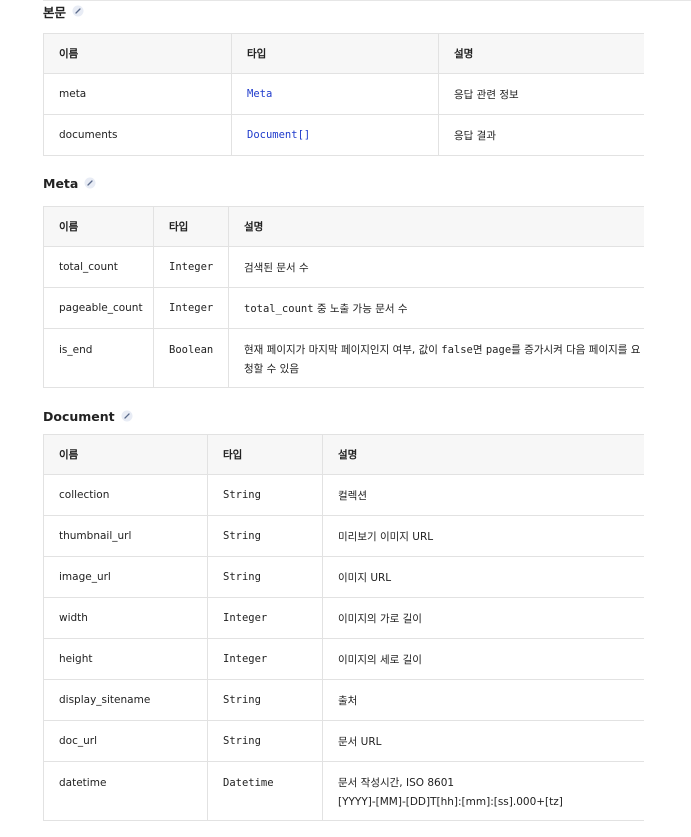 This screenshot has height=837, width=691. I want to click on section-title-body: 본문, so click(343, 11).